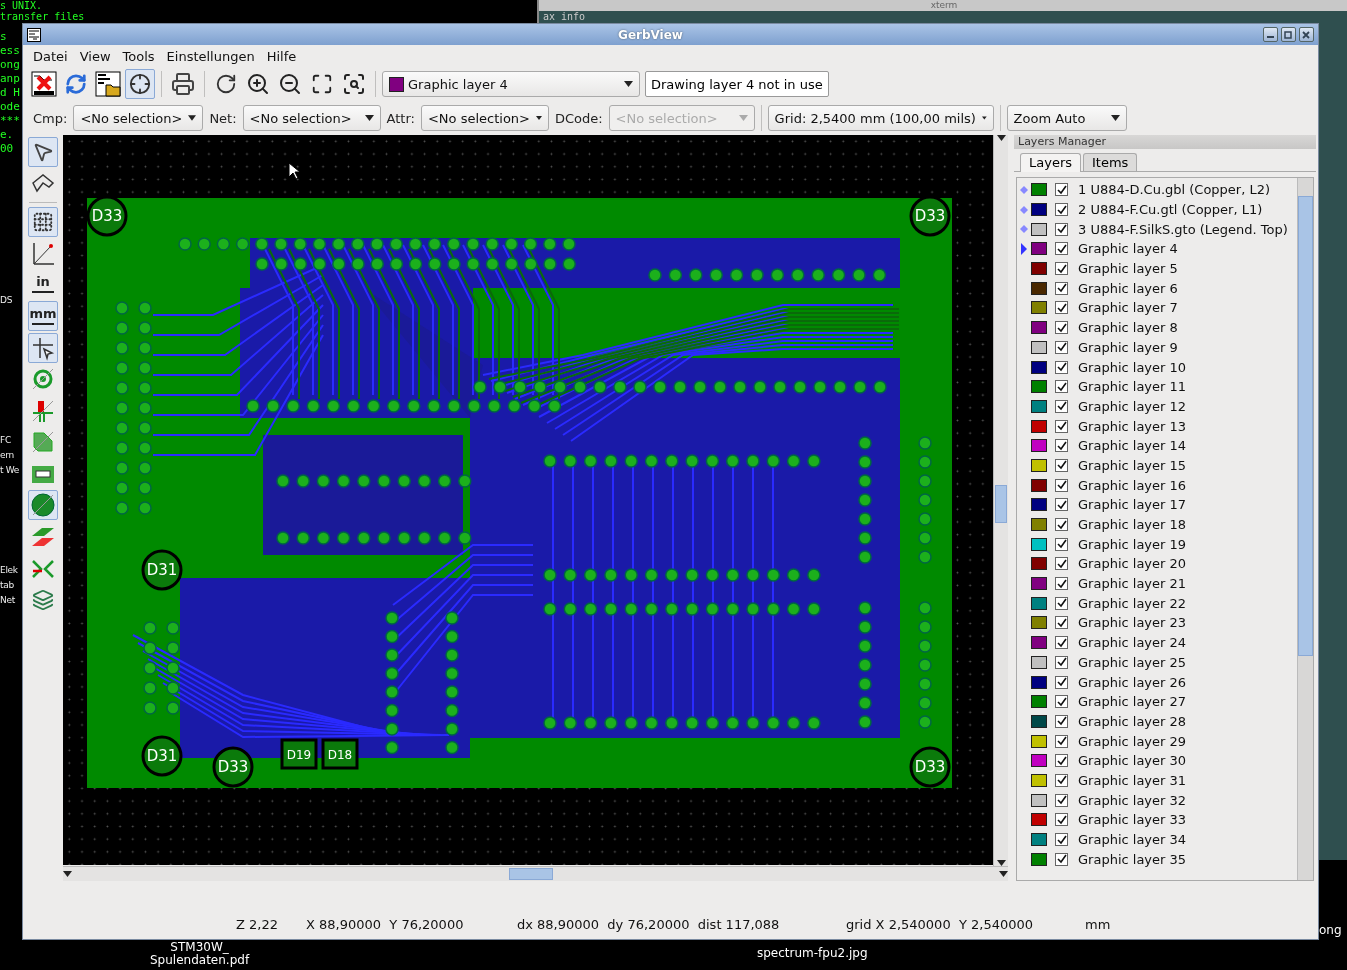 Image resolution: width=1347 pixels, height=970 pixels. I want to click on layer-row: Graphic layer 23, so click(1157, 623).